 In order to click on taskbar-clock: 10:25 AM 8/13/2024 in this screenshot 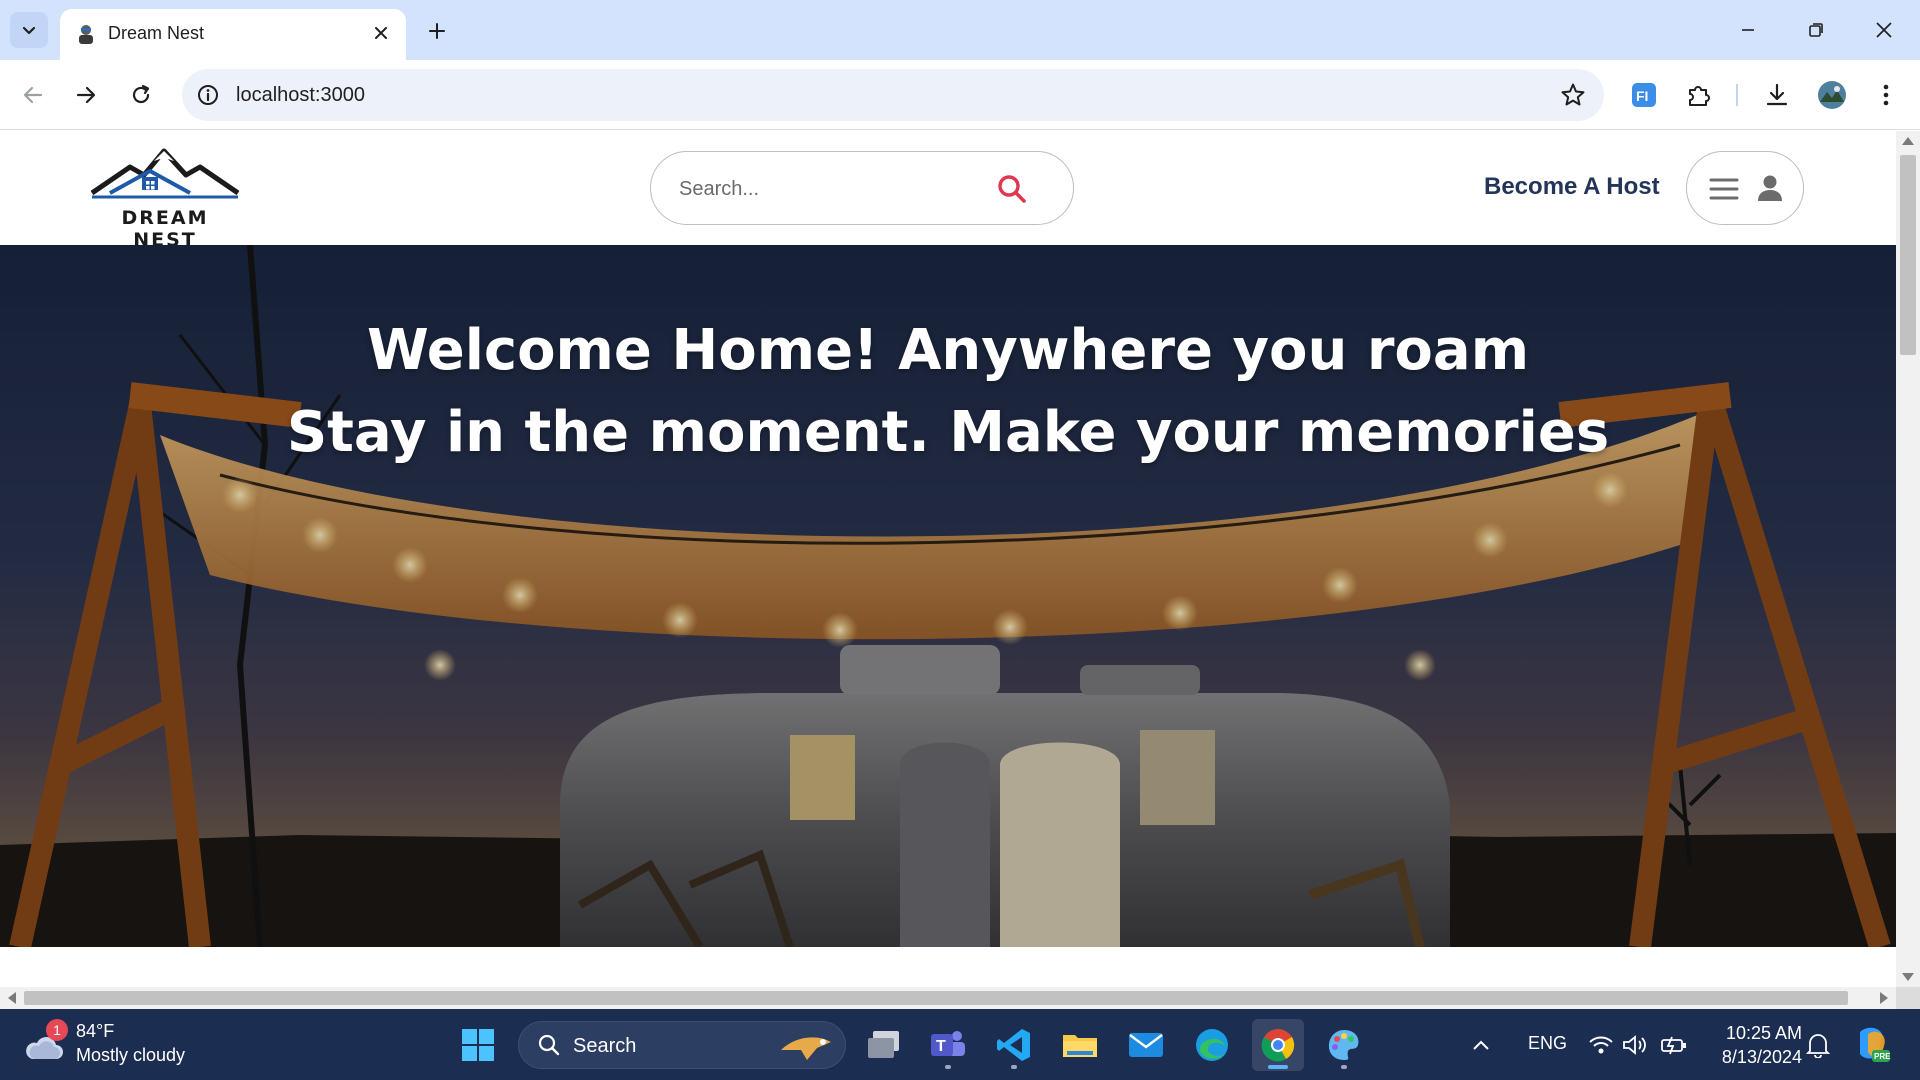, I will do `click(1747, 1045)`.